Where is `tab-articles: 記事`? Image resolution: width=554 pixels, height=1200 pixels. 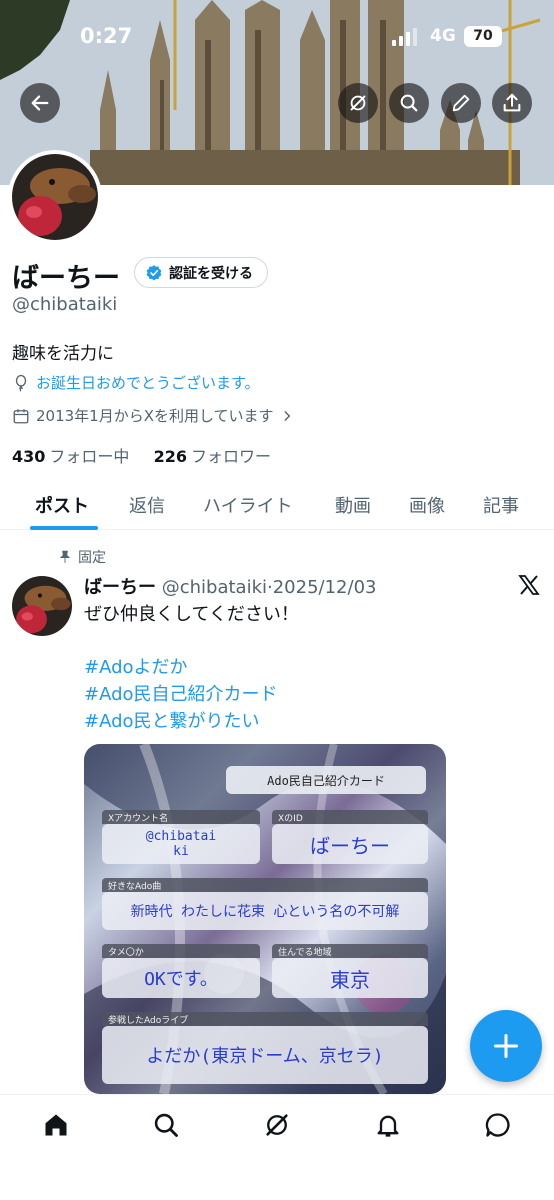 tab-articles: 記事 is located at coordinates (501, 505).